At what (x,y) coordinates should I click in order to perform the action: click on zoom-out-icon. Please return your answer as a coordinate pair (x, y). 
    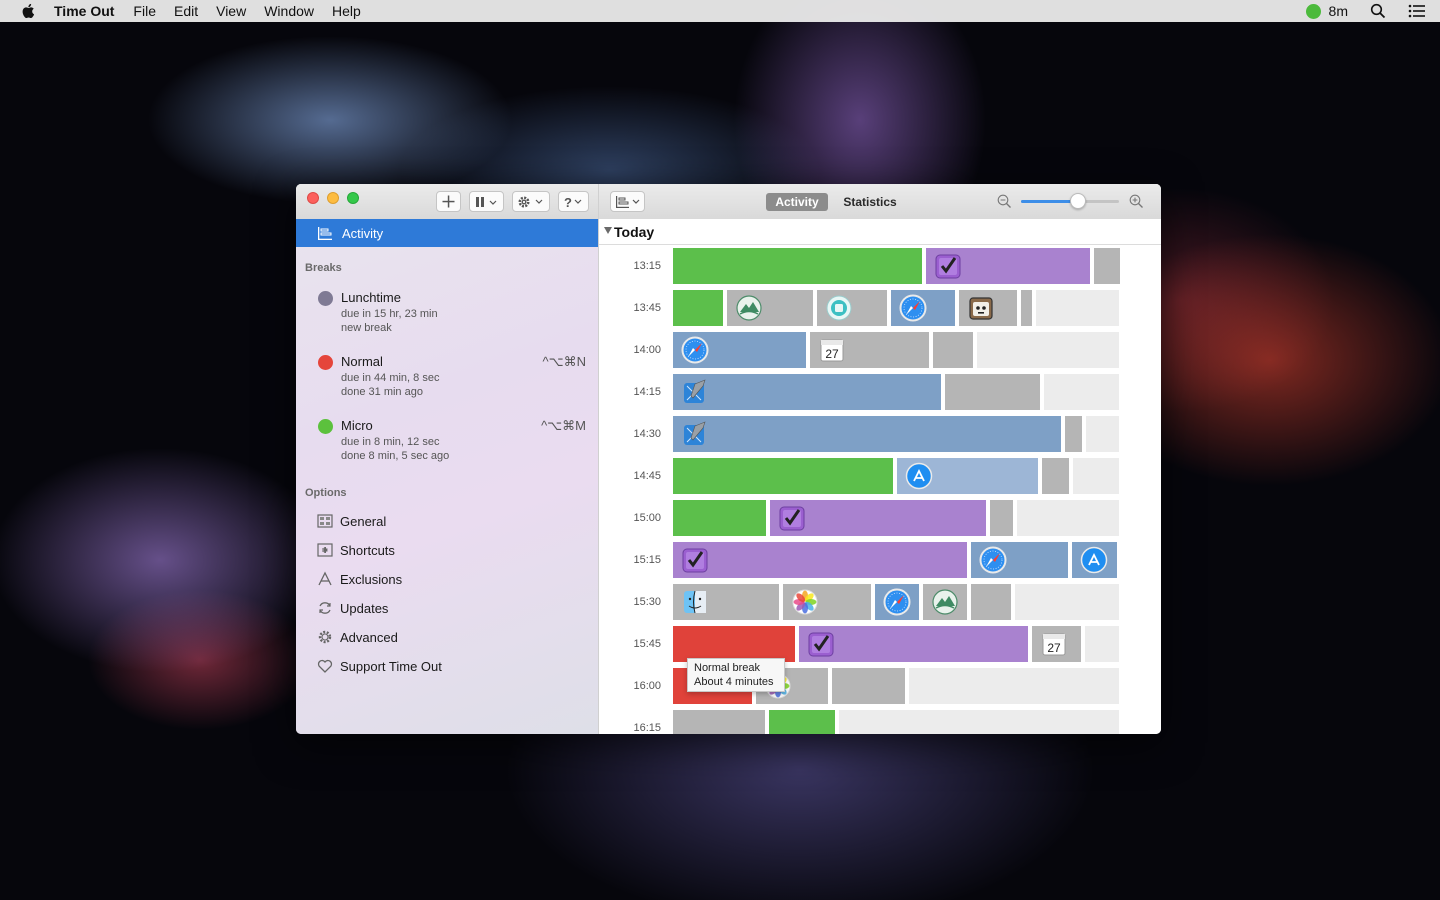
    Looking at the image, I should click on (1004, 201).